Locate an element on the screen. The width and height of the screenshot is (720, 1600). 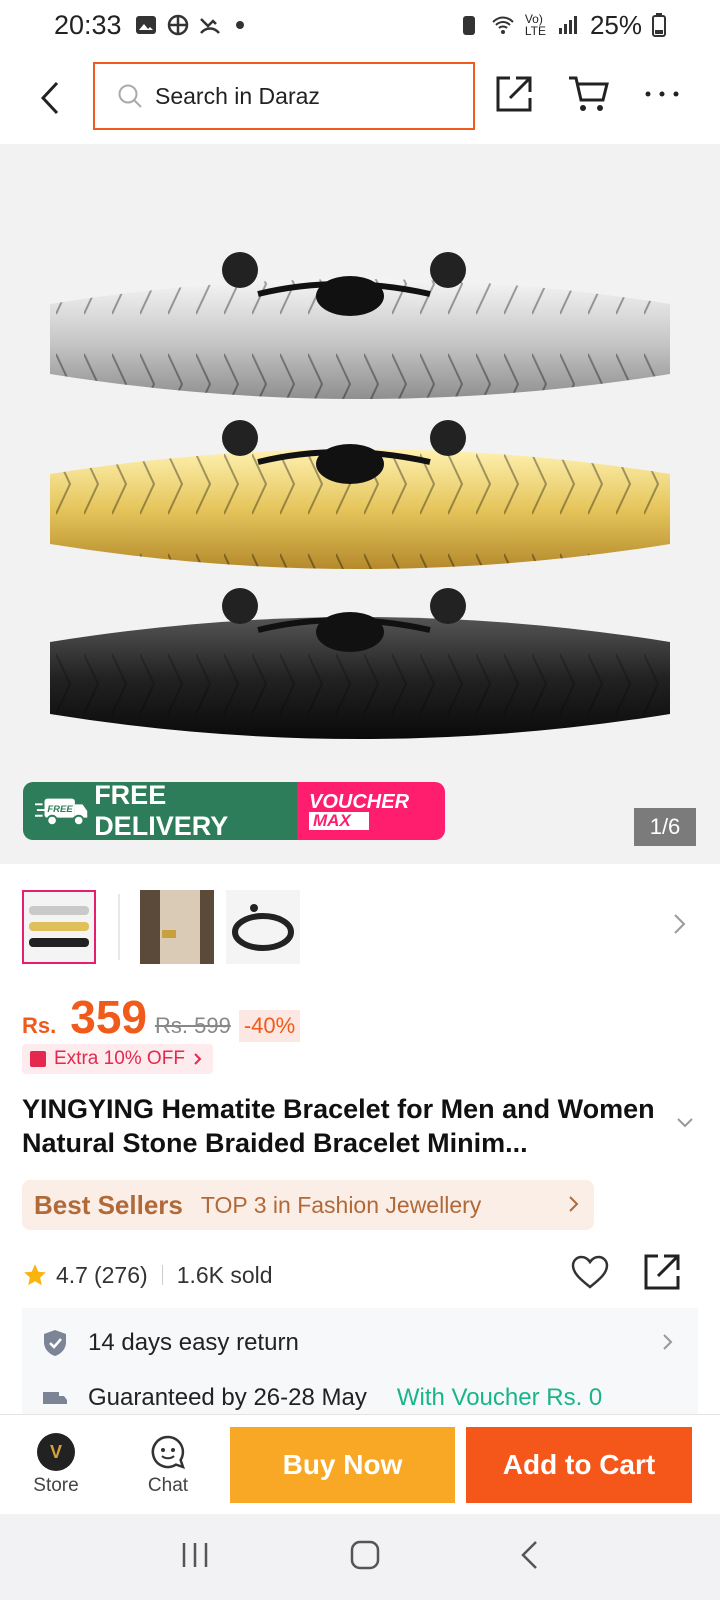
header: Search in Daraz is located at coordinates (360, 97).